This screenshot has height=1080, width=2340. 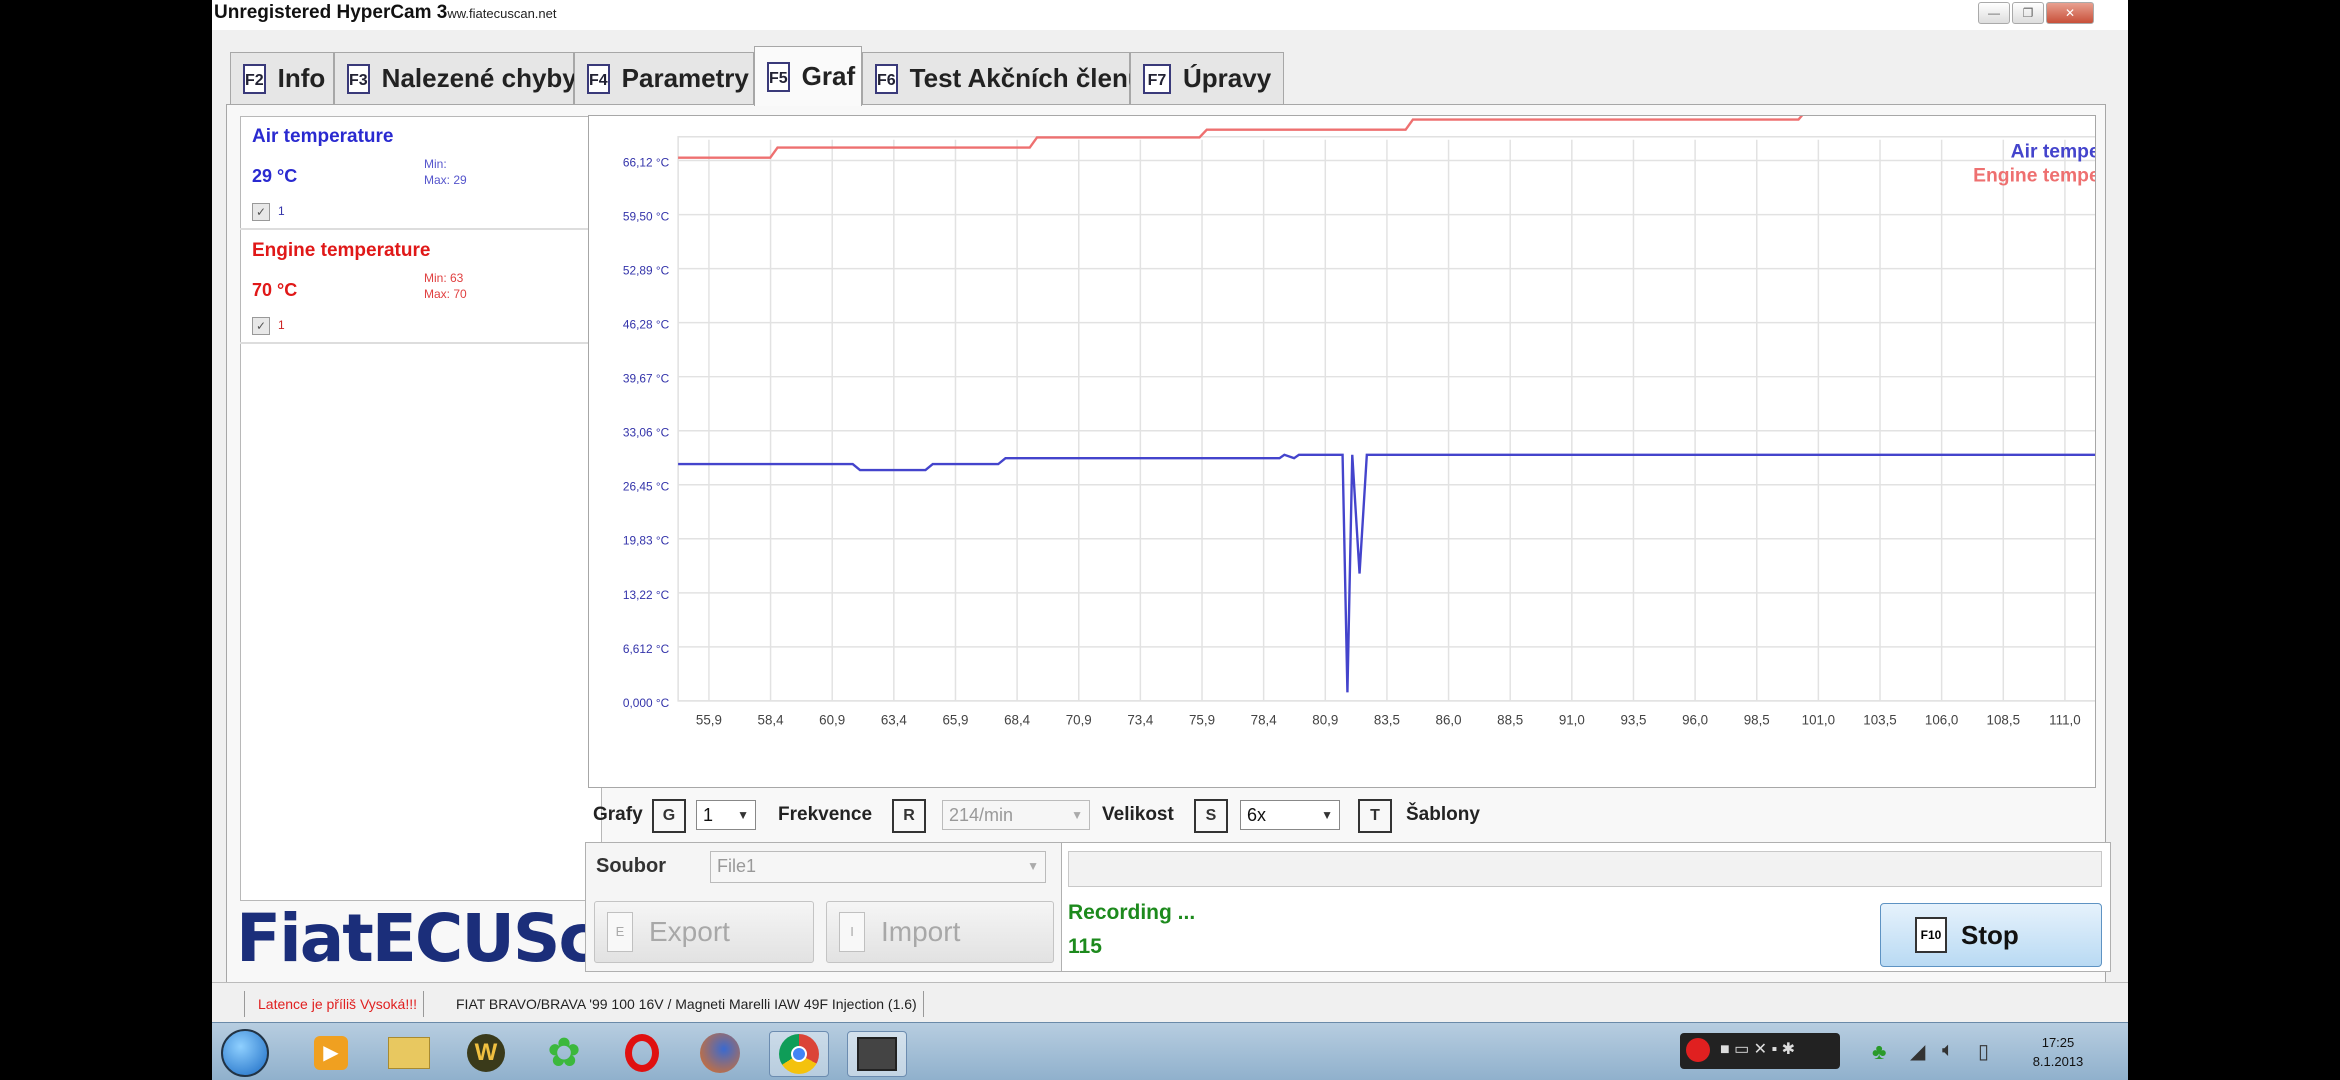 What do you see at coordinates (1948, 1050) in the screenshot?
I see `volume-icon: 🔈︎` at bounding box center [1948, 1050].